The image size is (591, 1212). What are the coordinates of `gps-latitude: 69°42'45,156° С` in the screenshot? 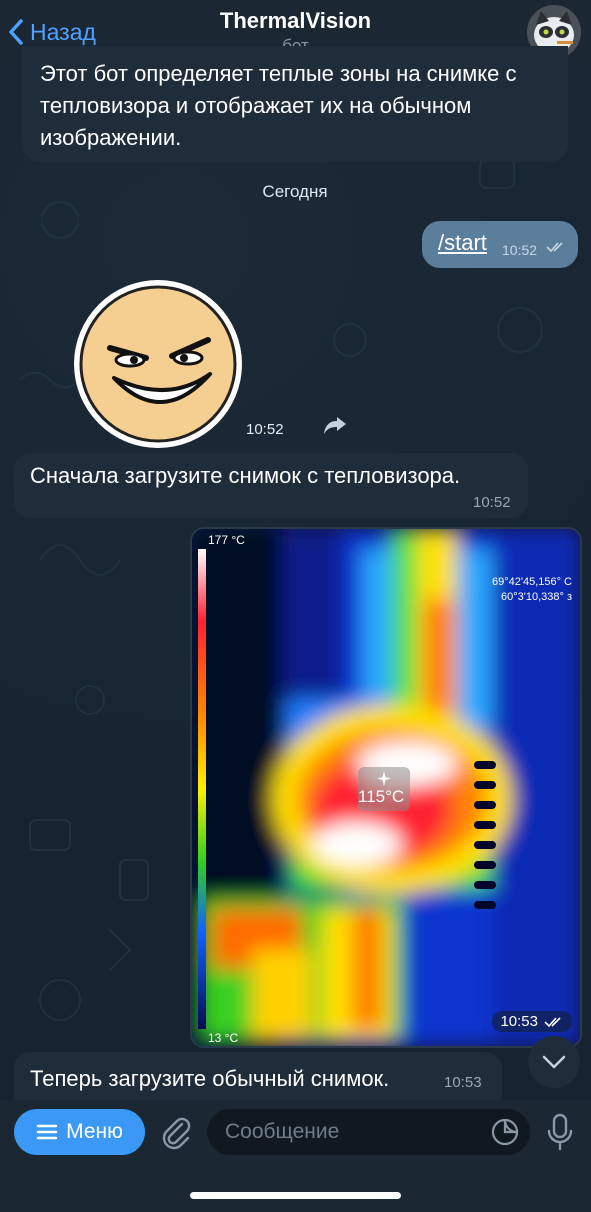 It's located at (531, 582).